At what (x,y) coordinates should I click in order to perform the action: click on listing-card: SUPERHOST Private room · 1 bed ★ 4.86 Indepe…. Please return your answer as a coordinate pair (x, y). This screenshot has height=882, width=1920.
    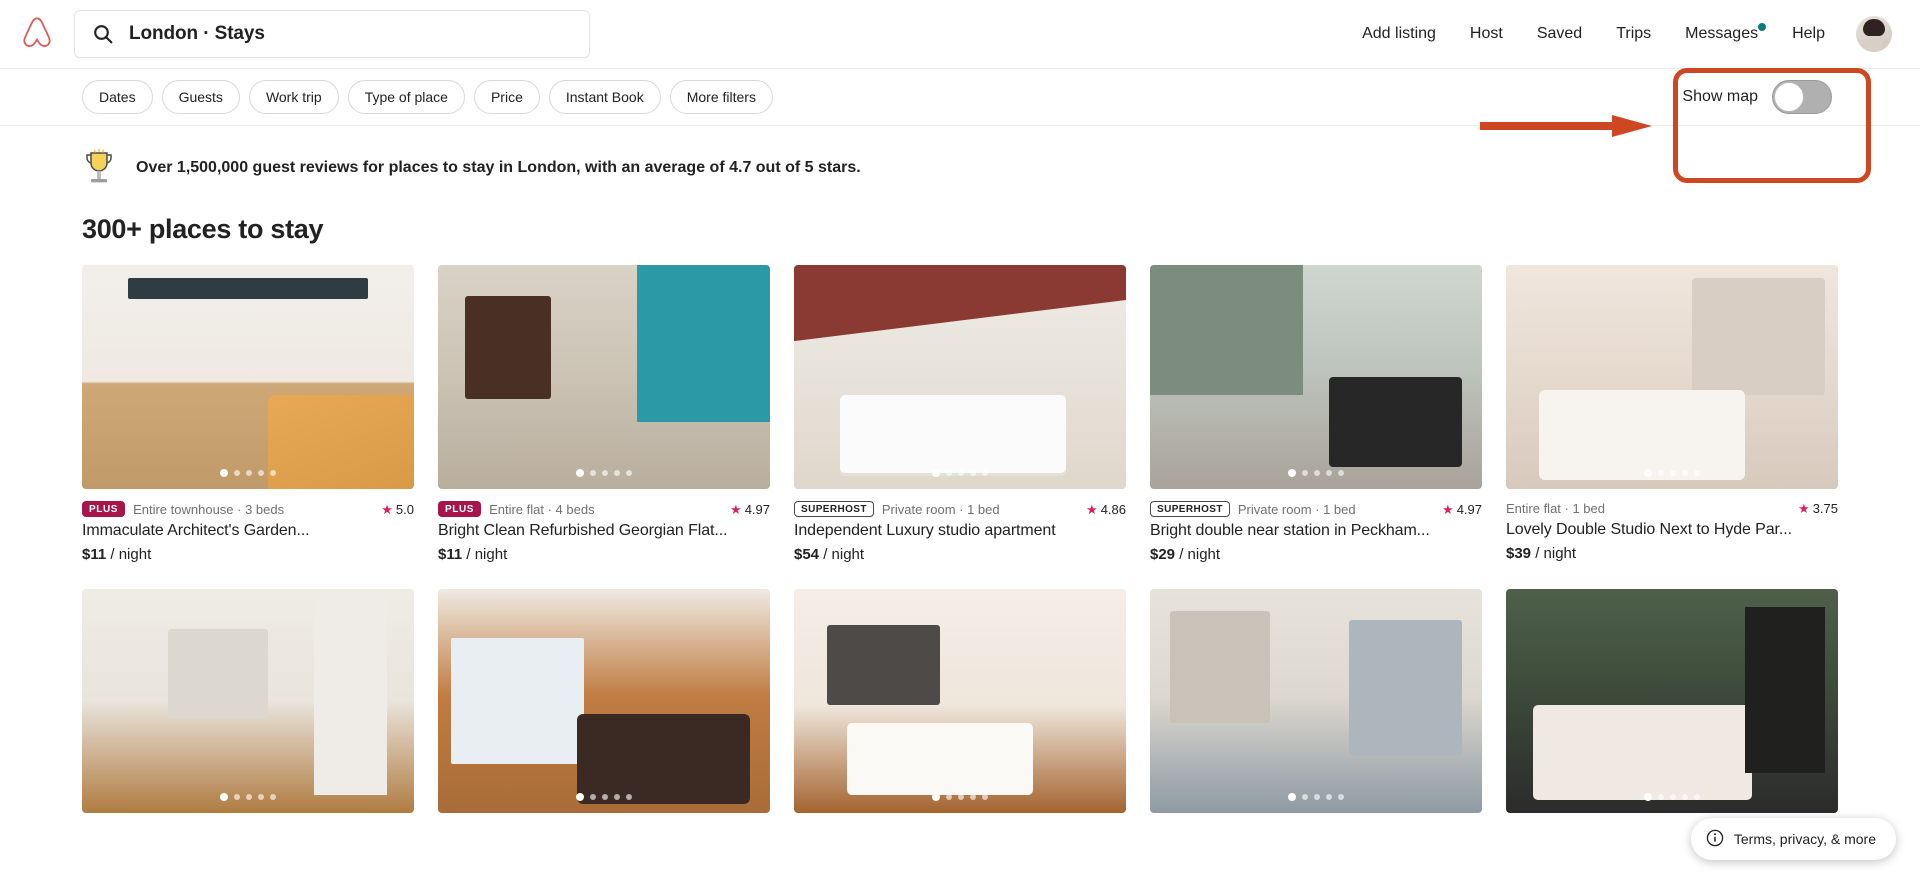
    Looking at the image, I should click on (960, 414).